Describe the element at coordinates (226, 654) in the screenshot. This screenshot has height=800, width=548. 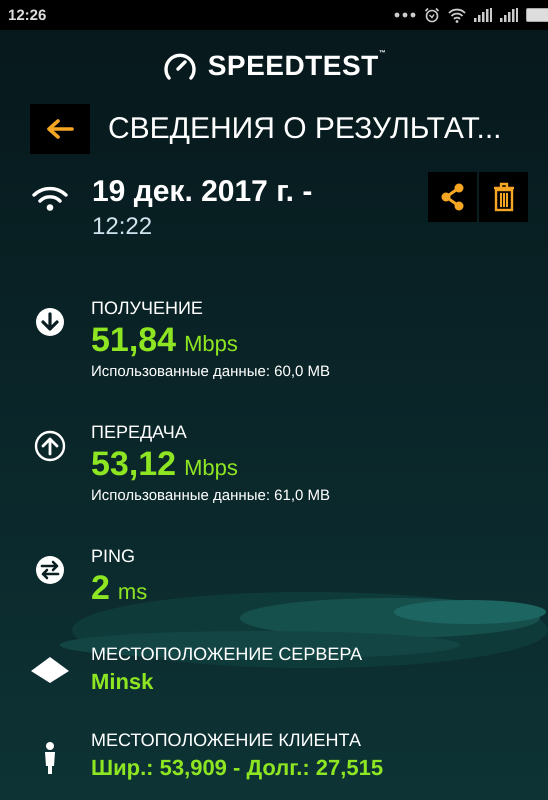
I see `section-label: МЕСТОПОЛОЖЕНИЕ СЕРВЕРА` at that location.